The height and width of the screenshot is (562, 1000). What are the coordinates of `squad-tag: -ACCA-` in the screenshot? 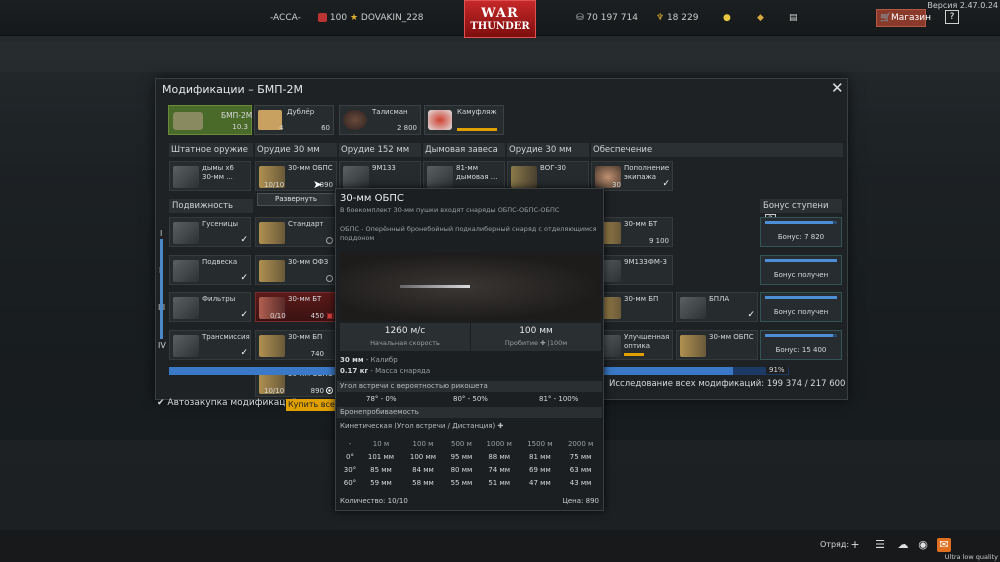 It's located at (285, 18).